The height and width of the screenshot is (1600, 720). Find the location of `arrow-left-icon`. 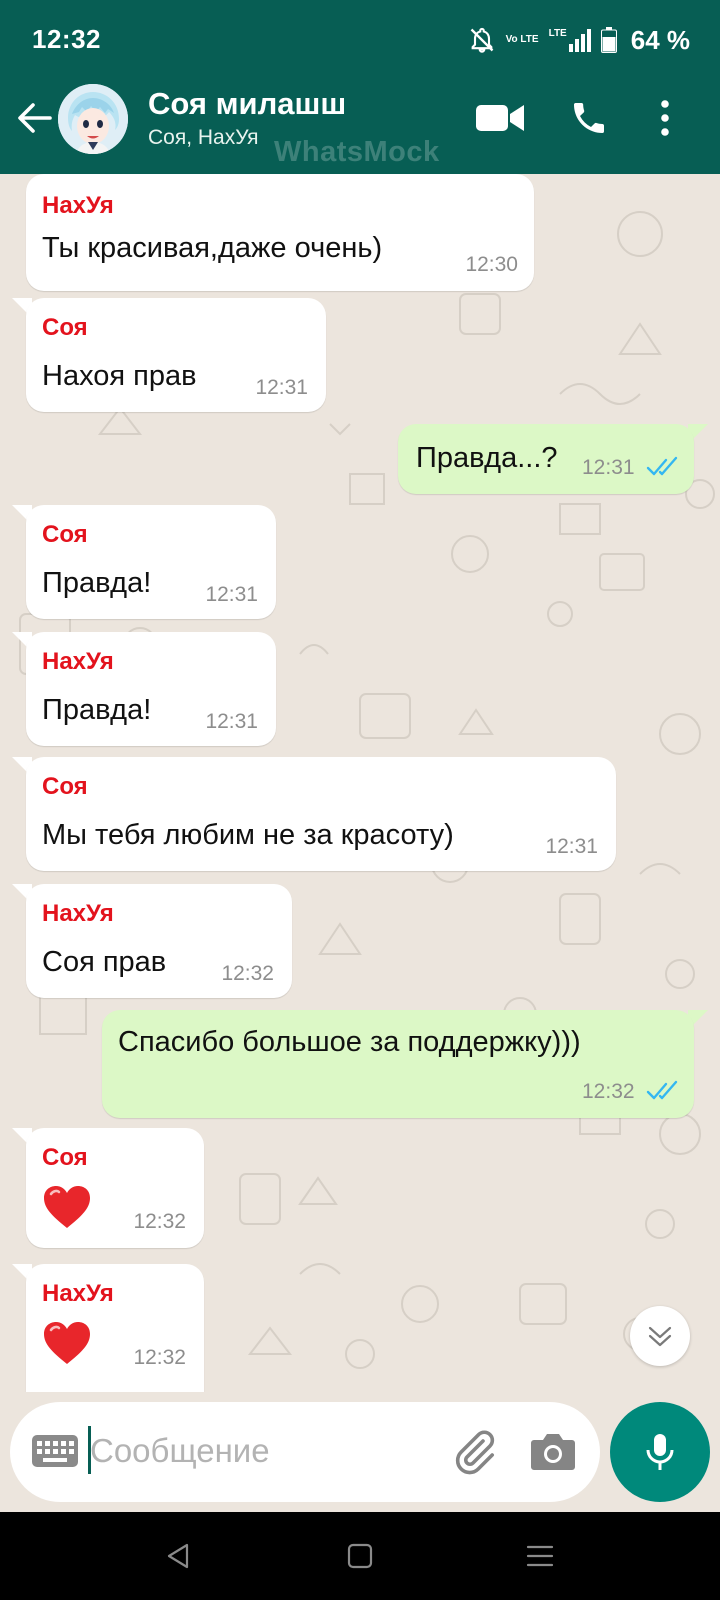

arrow-left-icon is located at coordinates (35, 118).